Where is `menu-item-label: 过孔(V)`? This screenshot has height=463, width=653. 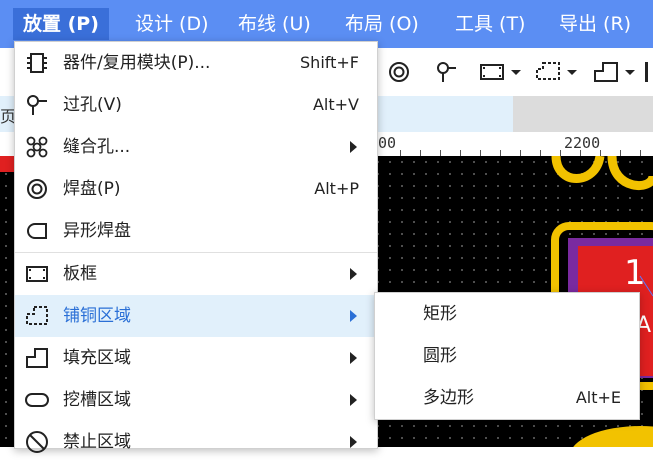
menu-item-label: 过孔(V) is located at coordinates (92, 105).